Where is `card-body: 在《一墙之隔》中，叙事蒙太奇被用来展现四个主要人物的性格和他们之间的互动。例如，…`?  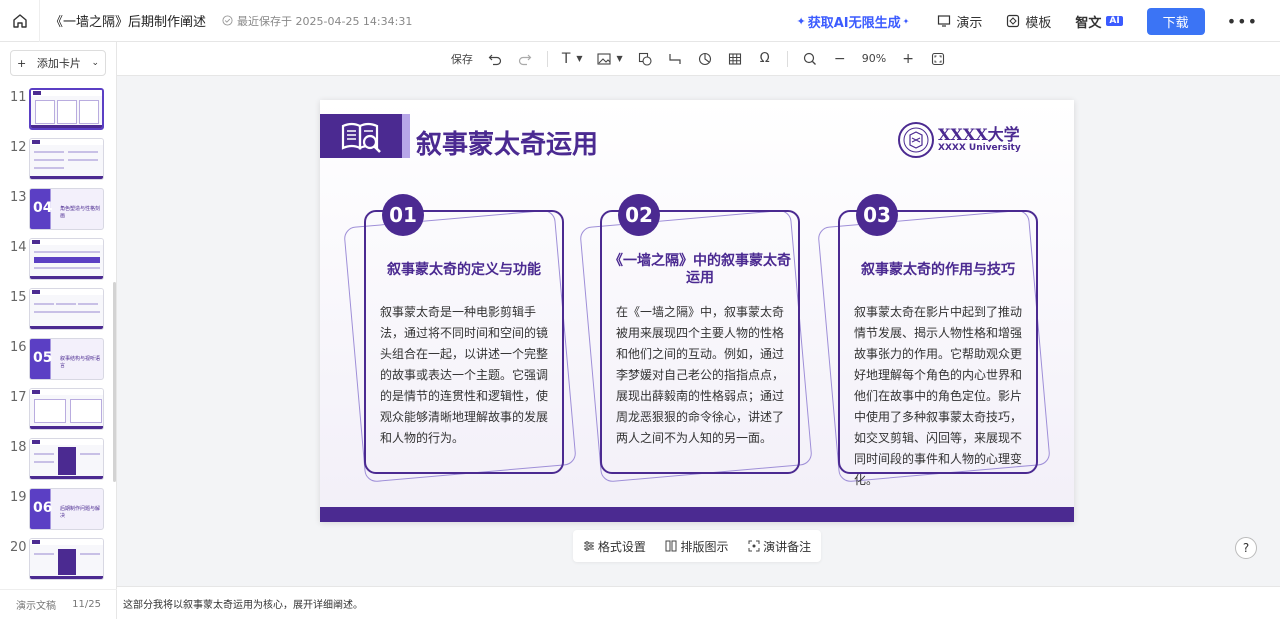 card-body: 在《一墙之隔》中，叙事蒙太奇被用来展现四个主要人物的性格和他们之间的互动。例如，… is located at coordinates (700, 375).